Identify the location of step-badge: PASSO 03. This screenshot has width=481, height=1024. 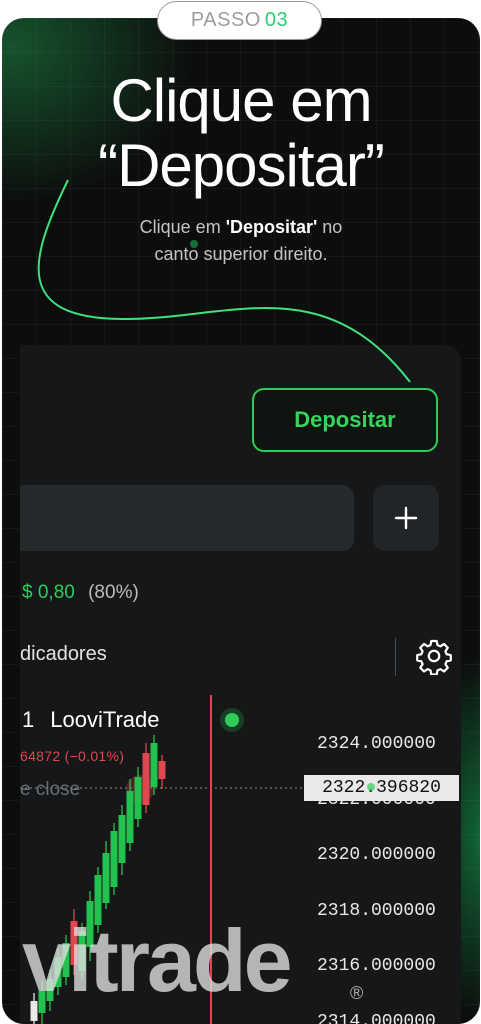
(239, 20).